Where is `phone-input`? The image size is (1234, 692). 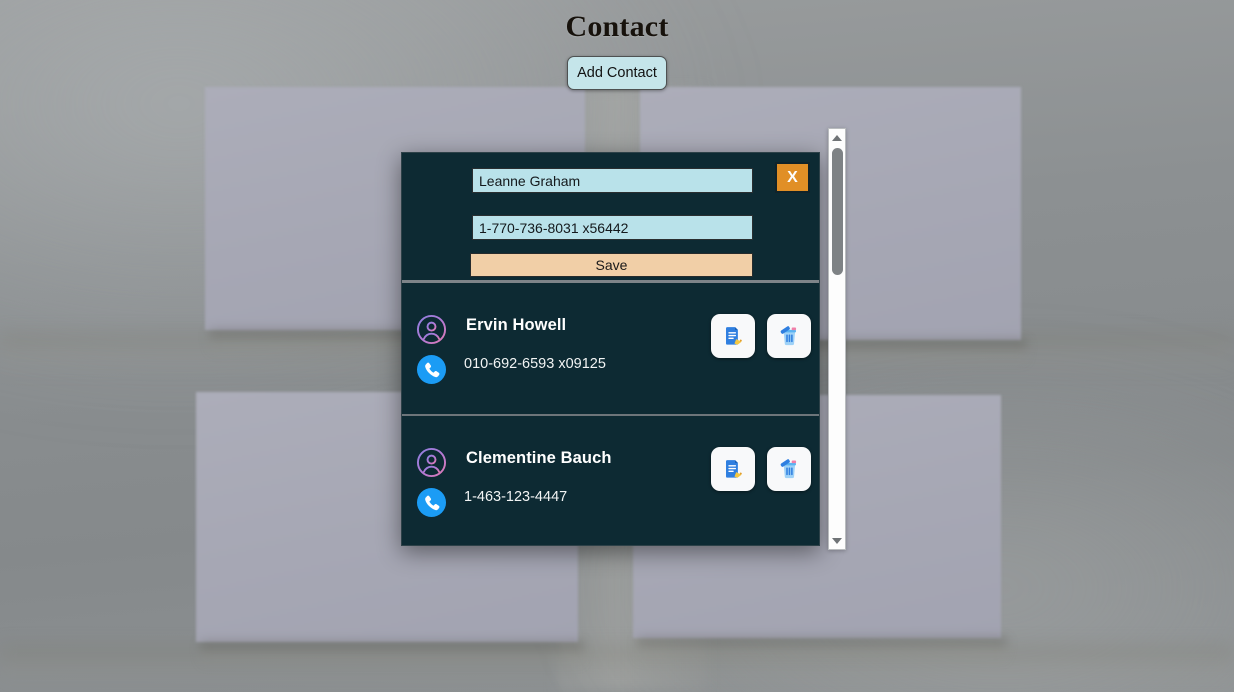
phone-input is located at coordinates (612, 227).